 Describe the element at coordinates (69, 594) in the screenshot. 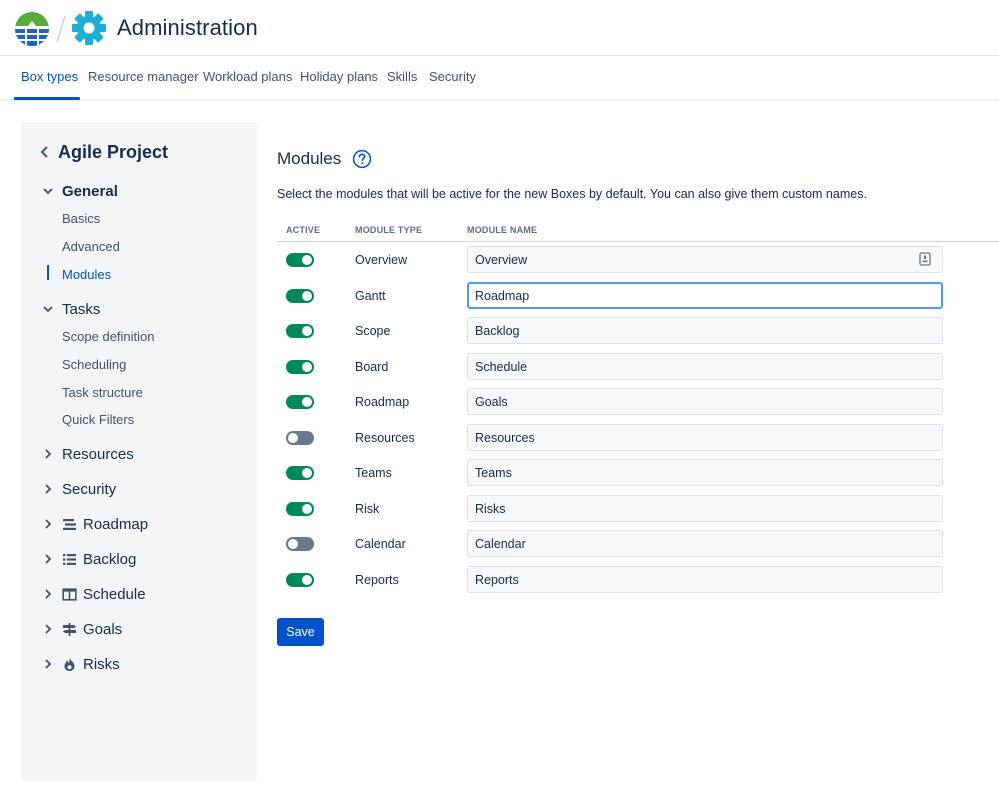

I see `schedule-icon` at that location.